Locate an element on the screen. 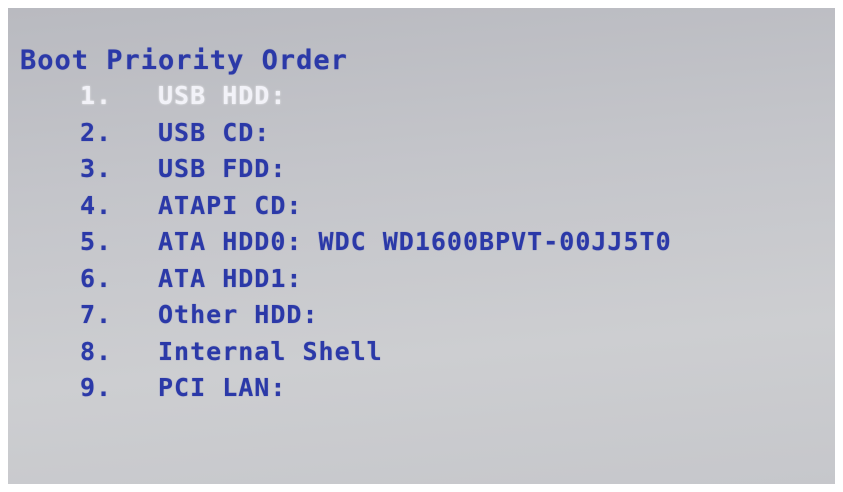 This screenshot has height=492, width=843. boot-item-usb-fdd: 3. USB FDD: is located at coordinates (346, 169).